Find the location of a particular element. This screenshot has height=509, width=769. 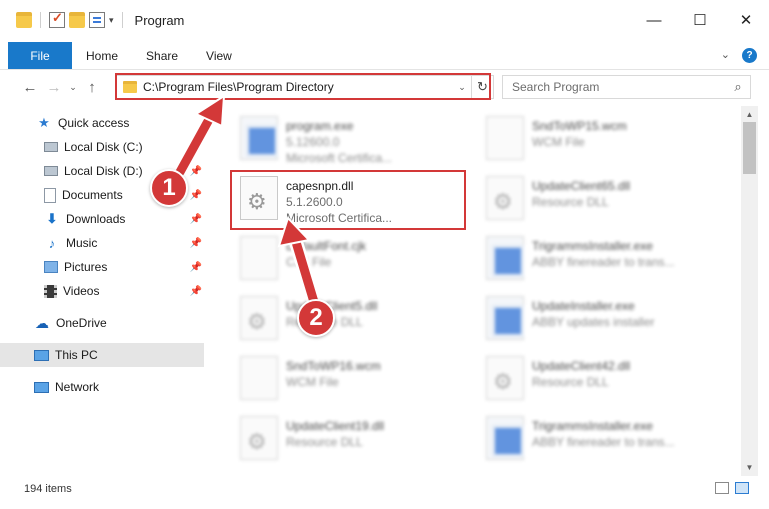

file-tile: SndToWP16.wcm WCM File is located at coordinates (352, 378).